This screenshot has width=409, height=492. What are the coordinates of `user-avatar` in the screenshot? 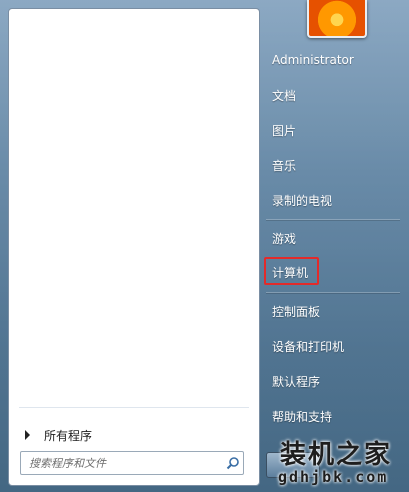 It's located at (337, 19).